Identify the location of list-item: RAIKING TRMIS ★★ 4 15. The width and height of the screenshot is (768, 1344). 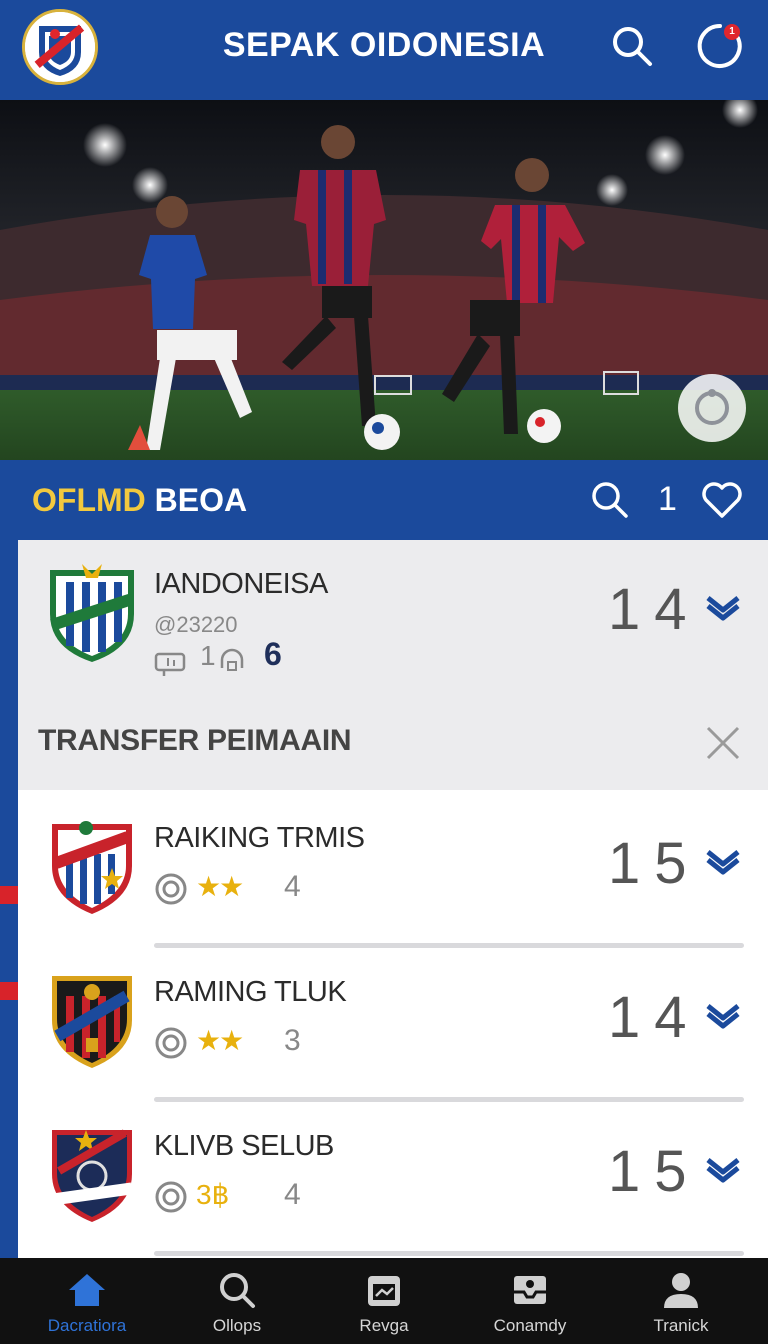
(393, 871).